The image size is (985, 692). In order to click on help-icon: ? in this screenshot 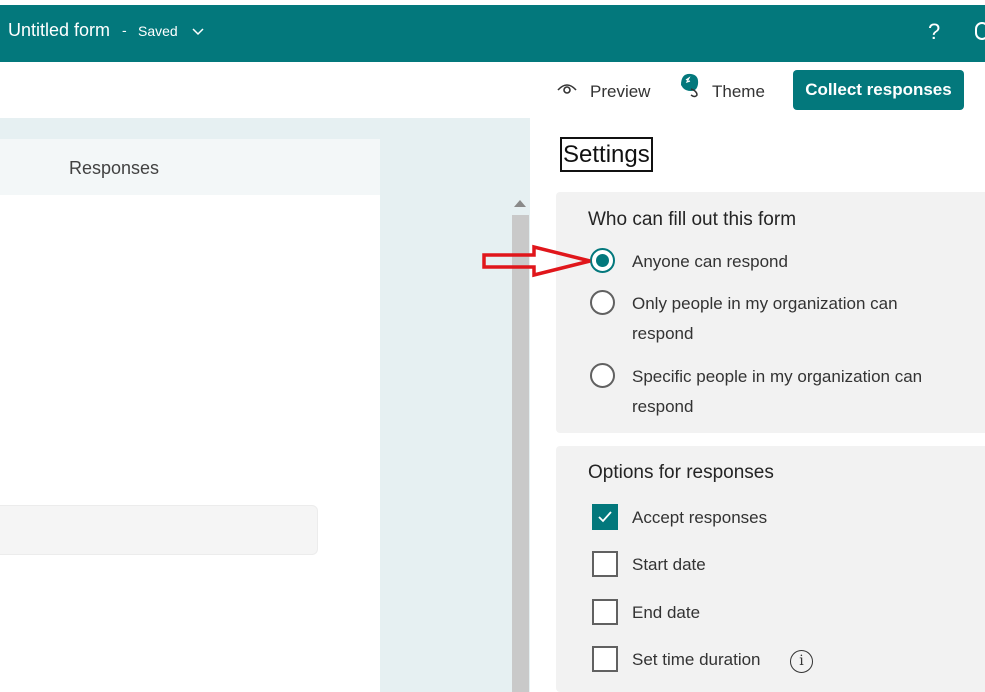, I will do `click(934, 32)`.